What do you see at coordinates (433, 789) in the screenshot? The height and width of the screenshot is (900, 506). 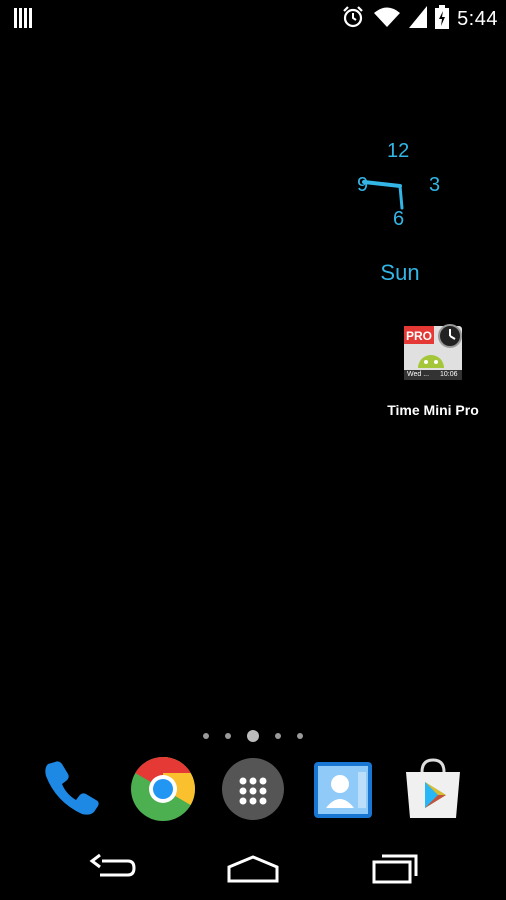 I see `play-store-icon` at bounding box center [433, 789].